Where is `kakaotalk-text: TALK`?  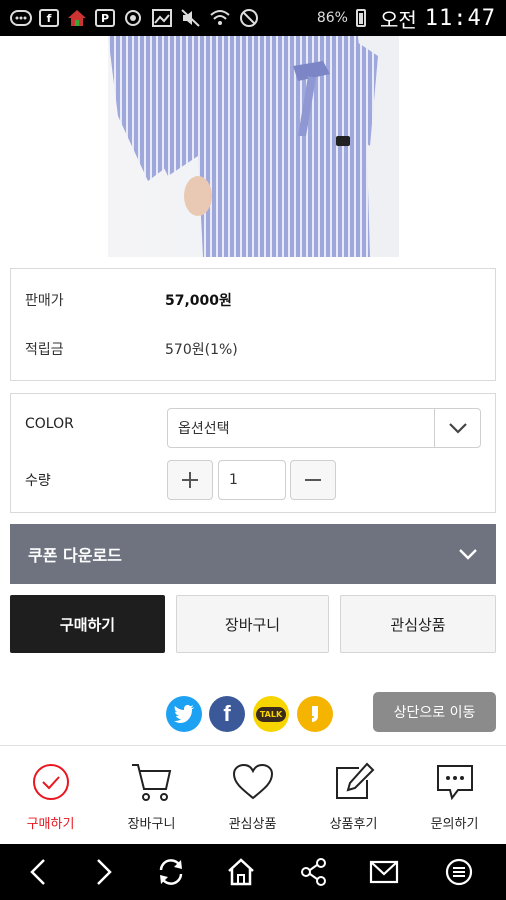
kakaotalk-text: TALK is located at coordinates (271, 714).